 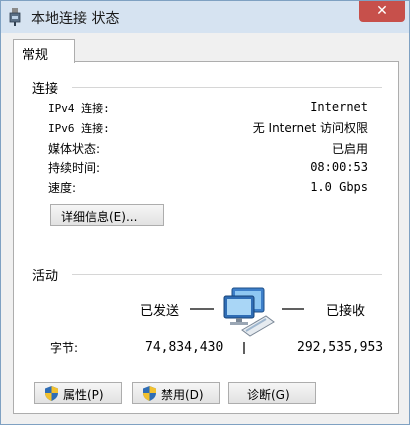 I want to click on tab-general: 常规, so click(x=44, y=51).